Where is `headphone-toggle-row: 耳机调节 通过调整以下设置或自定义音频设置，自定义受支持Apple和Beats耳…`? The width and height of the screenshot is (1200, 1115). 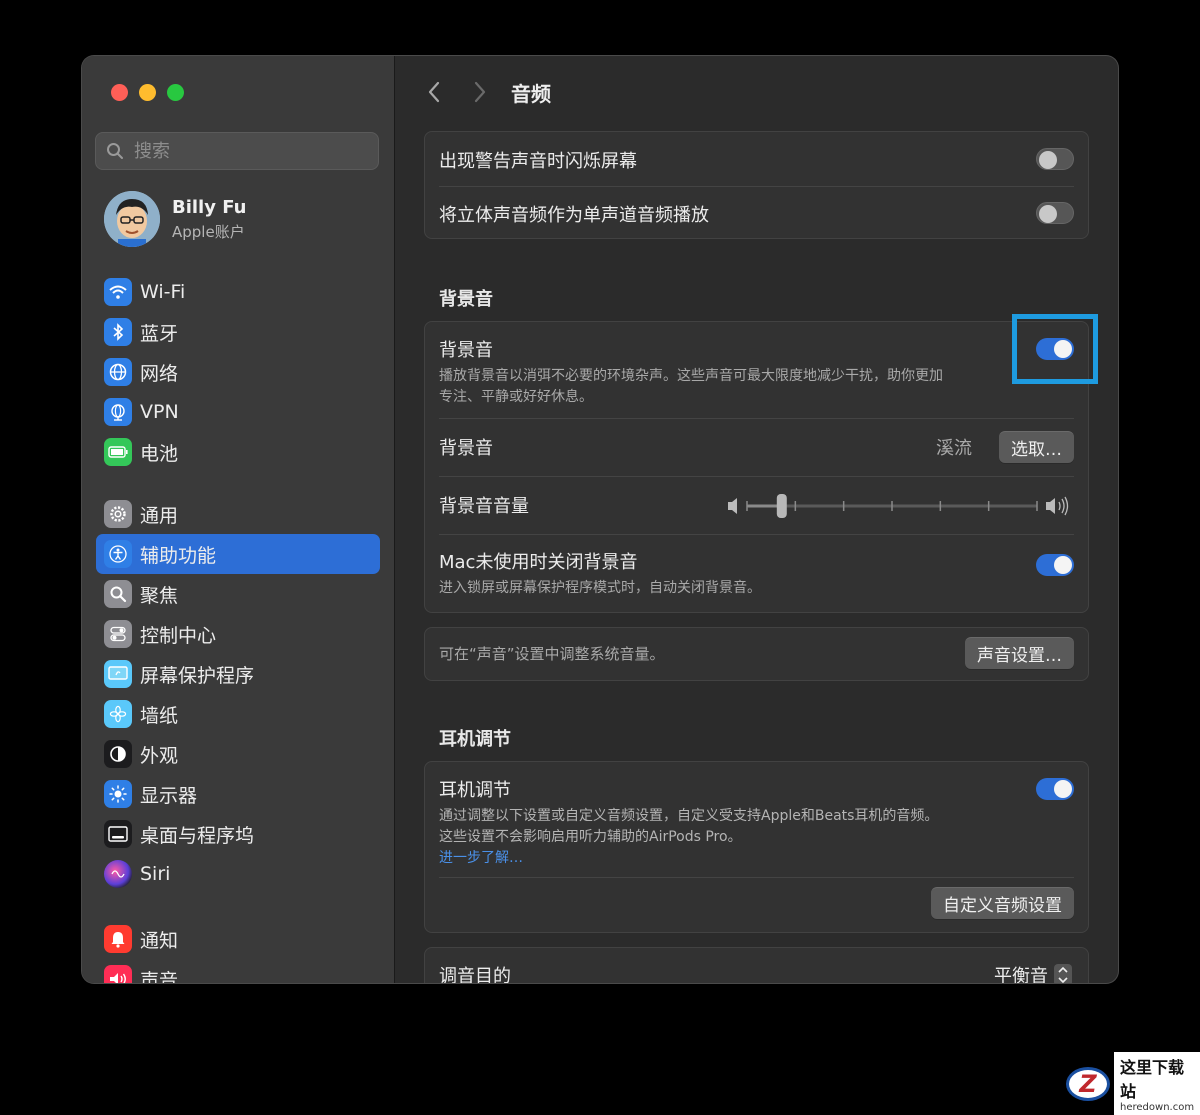
headphone-toggle-row: 耳机调节 通过调整以下设置或自定义音频设置，自定义受支持Apple和Beats耳… is located at coordinates (756, 819).